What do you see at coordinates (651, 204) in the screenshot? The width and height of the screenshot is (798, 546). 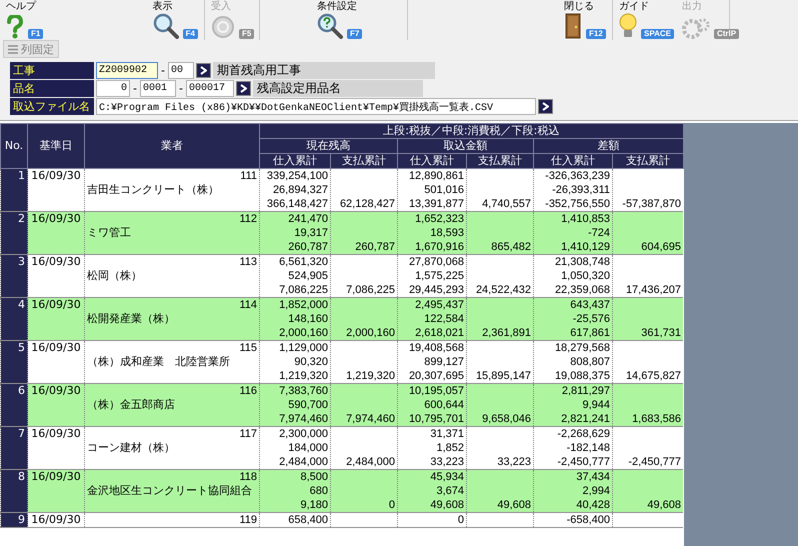 I see `amount-value: -57,387,870` at bounding box center [651, 204].